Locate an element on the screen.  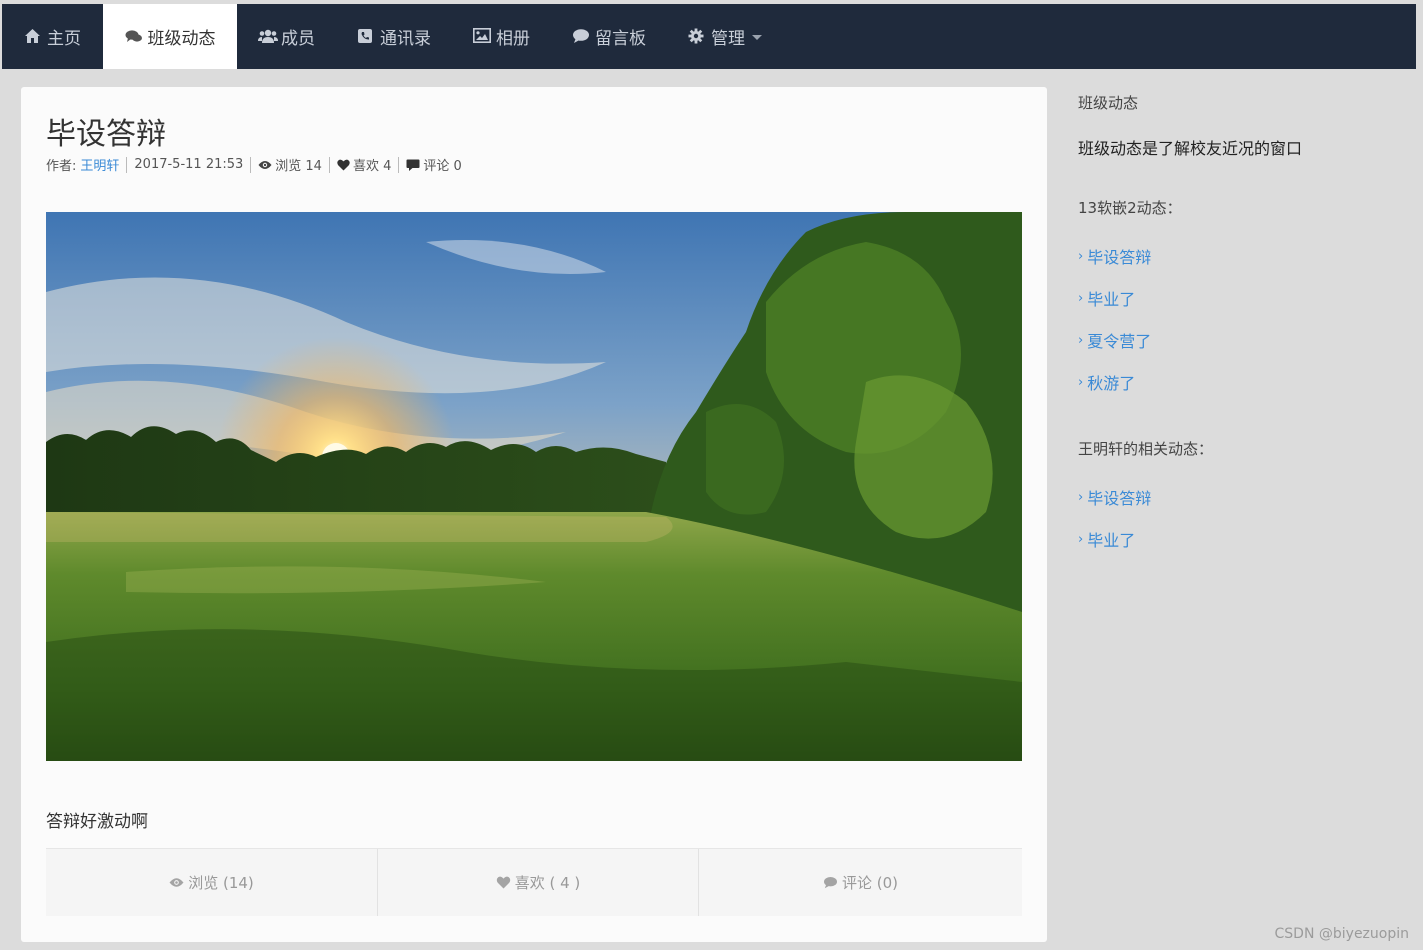
nav-label-home: 主页 is located at coordinates (64, 39).